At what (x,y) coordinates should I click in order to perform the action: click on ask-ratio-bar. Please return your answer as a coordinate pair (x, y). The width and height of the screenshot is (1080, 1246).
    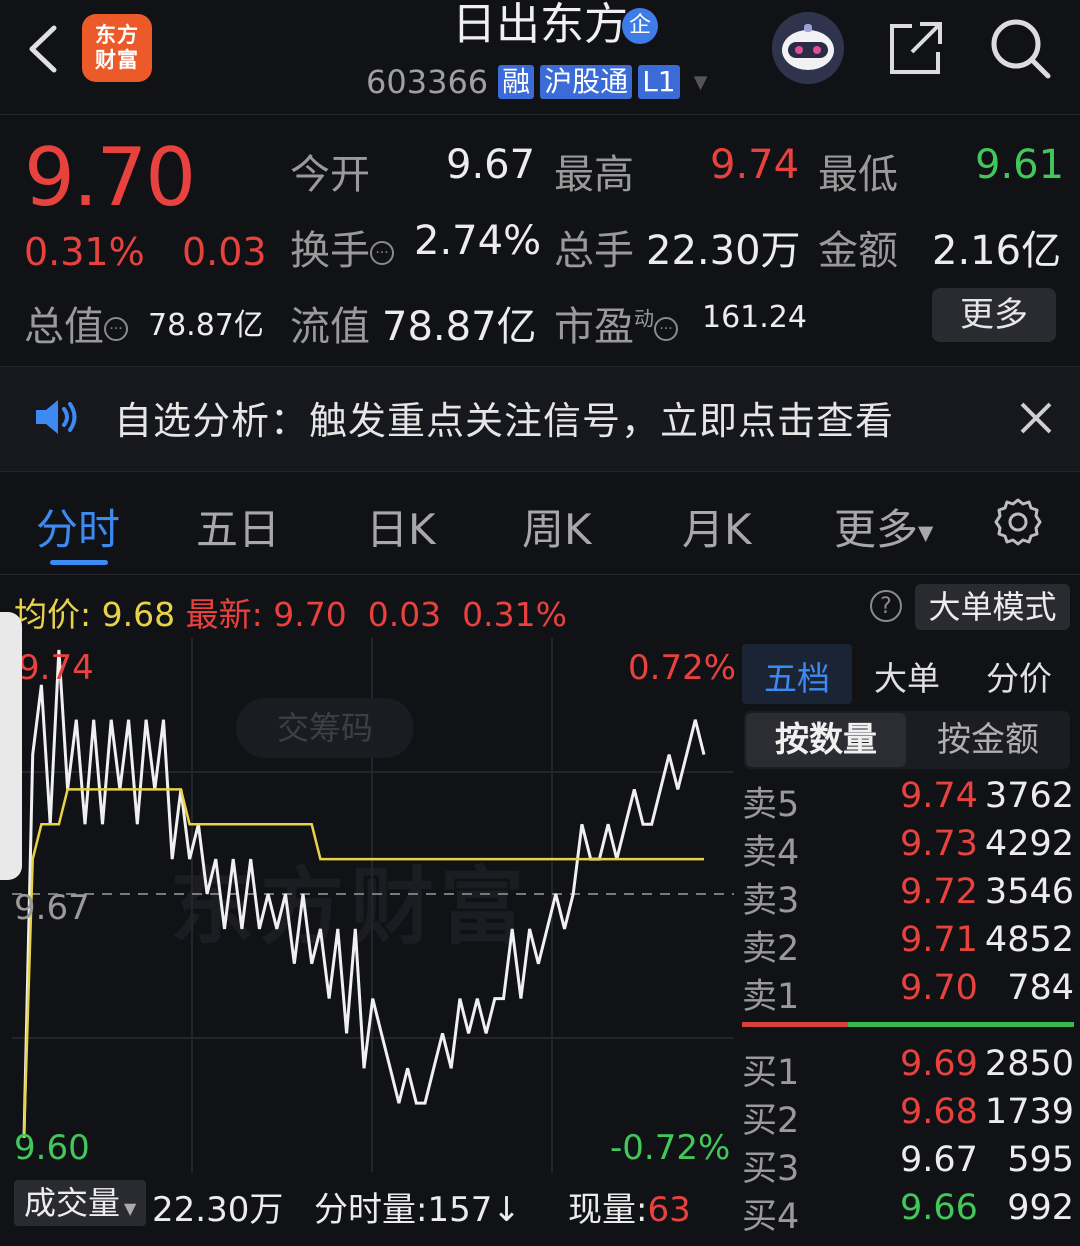
    Looking at the image, I should click on (795, 1024).